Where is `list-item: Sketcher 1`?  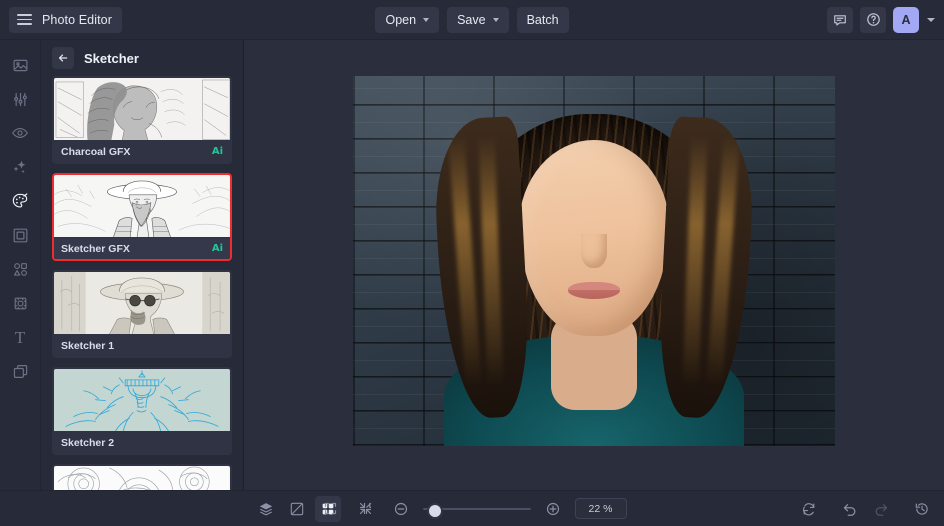 list-item: Sketcher 1 is located at coordinates (142, 314).